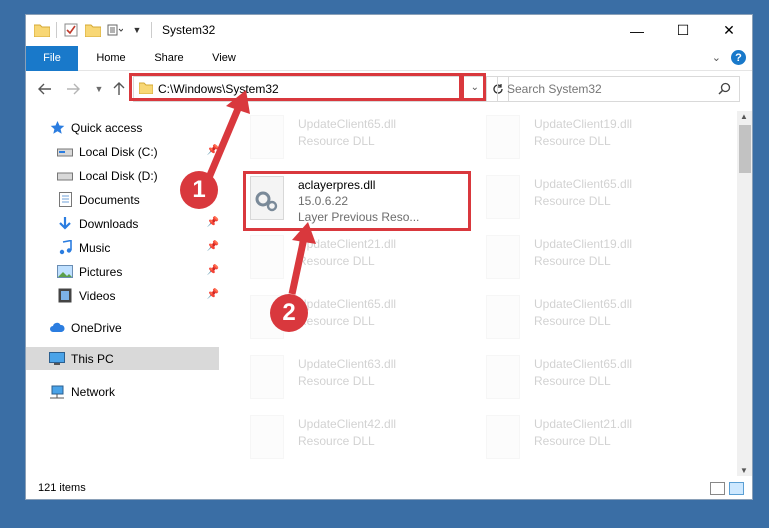  Describe the element at coordinates (199, 190) in the screenshot. I see `step-1-badge: 1` at that location.